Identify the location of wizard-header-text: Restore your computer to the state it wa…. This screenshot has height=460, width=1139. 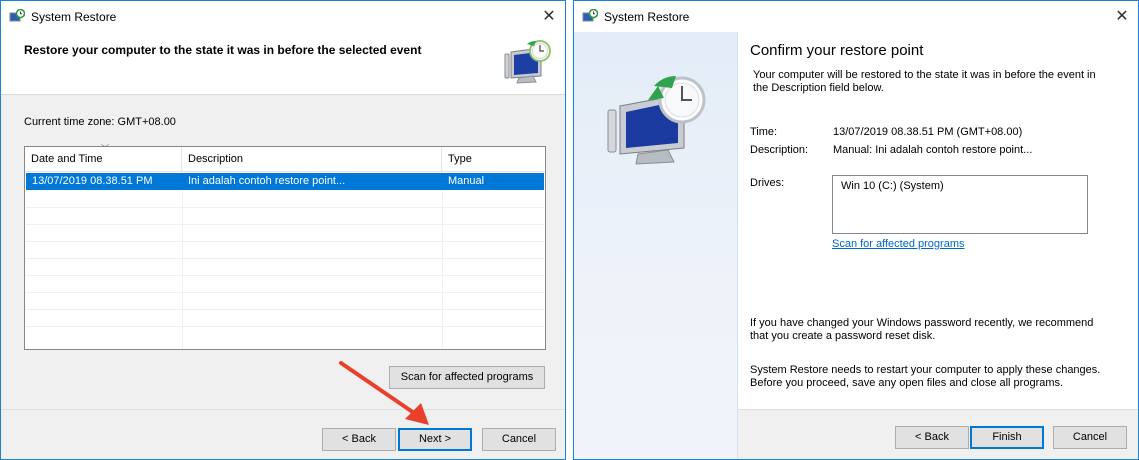
(223, 50).